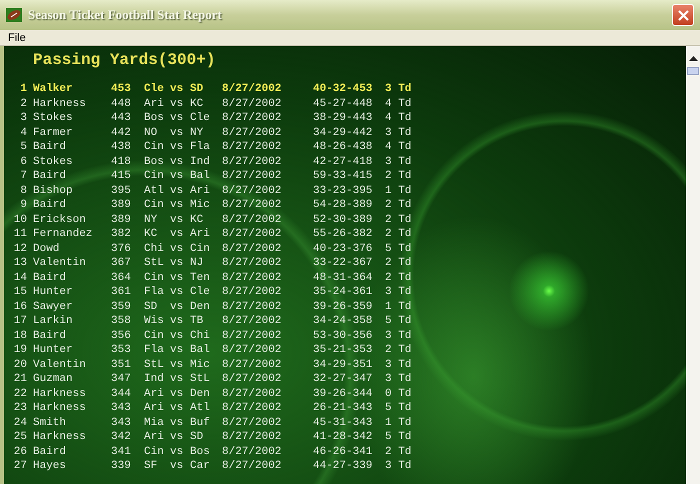  I want to click on rank-number: 19, so click(20, 350).